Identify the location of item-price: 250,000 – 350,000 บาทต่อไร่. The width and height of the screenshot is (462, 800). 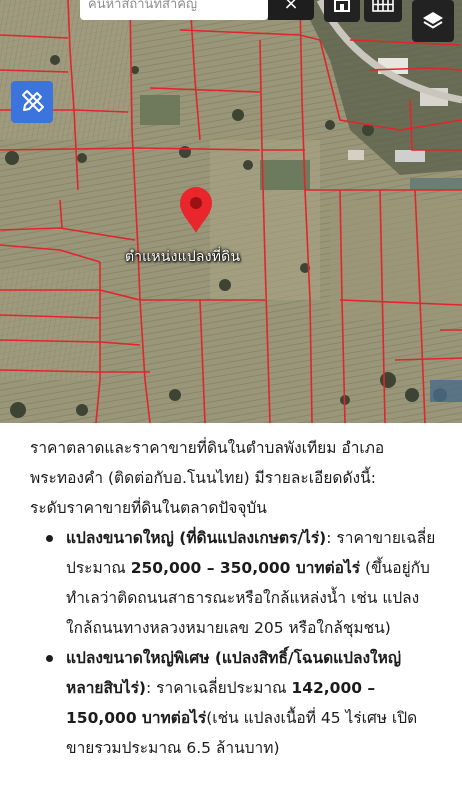
(245, 568).